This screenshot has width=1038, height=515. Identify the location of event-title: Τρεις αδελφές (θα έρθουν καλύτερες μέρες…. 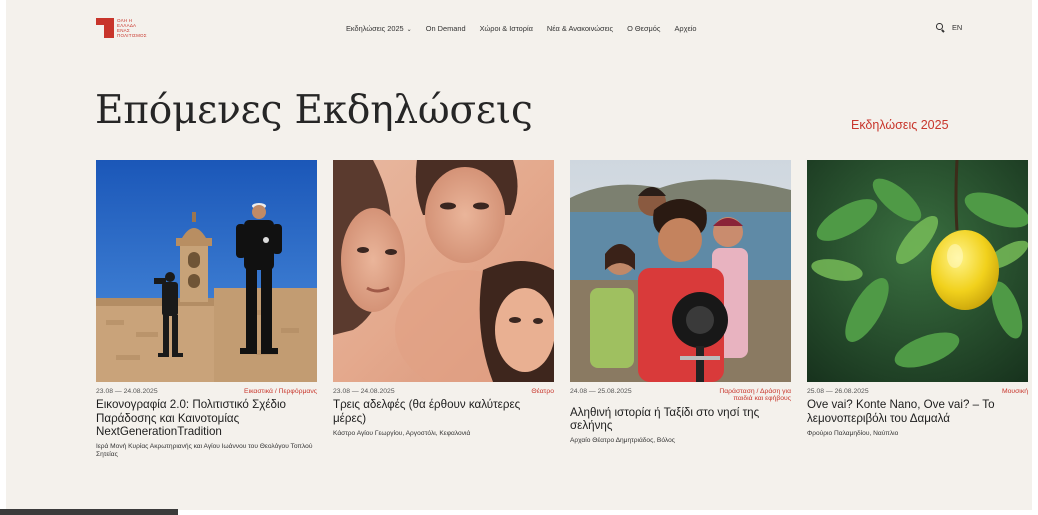
(443, 411).